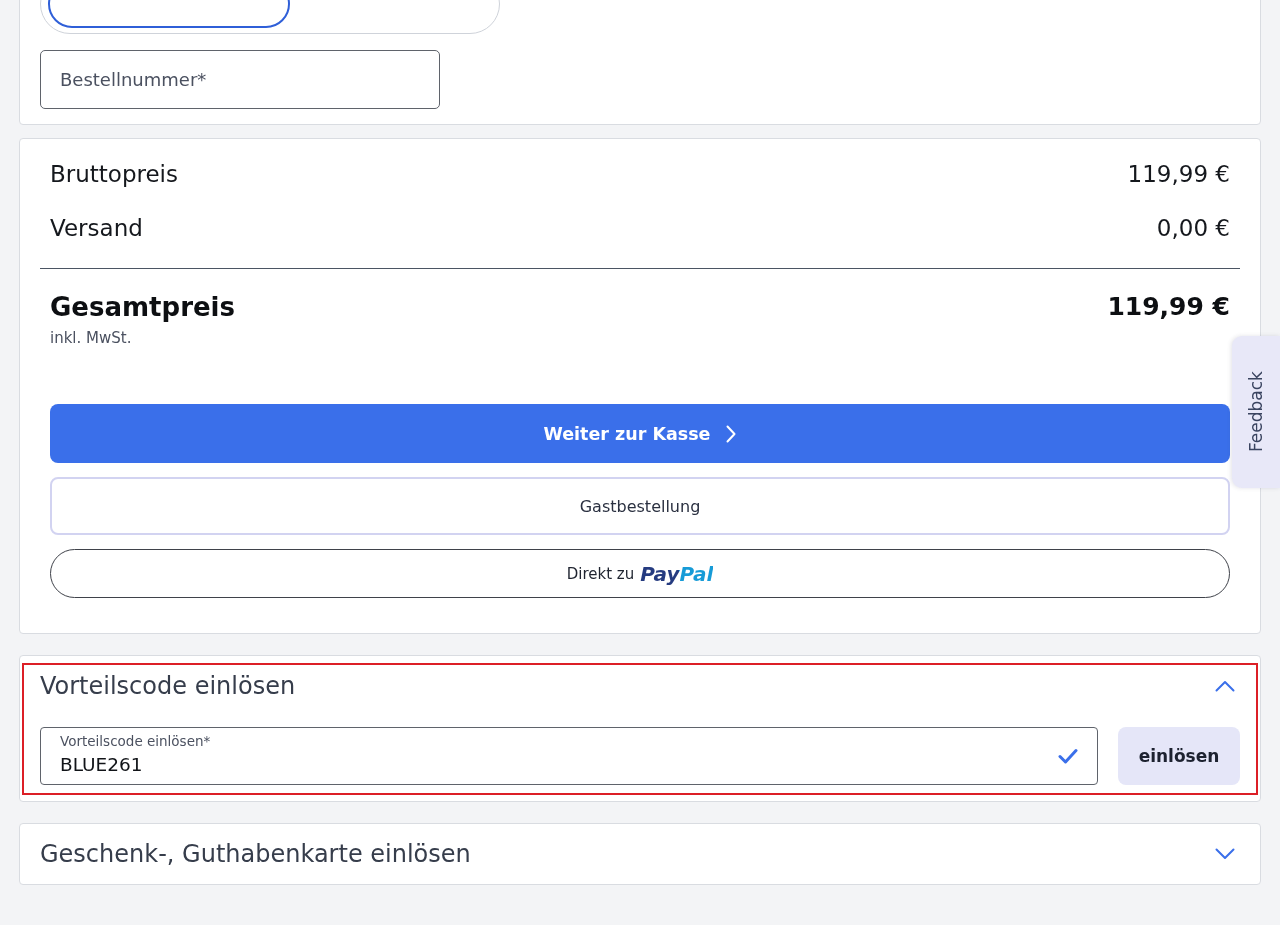  I want to click on price-label: Bruttopreis, so click(114, 174).